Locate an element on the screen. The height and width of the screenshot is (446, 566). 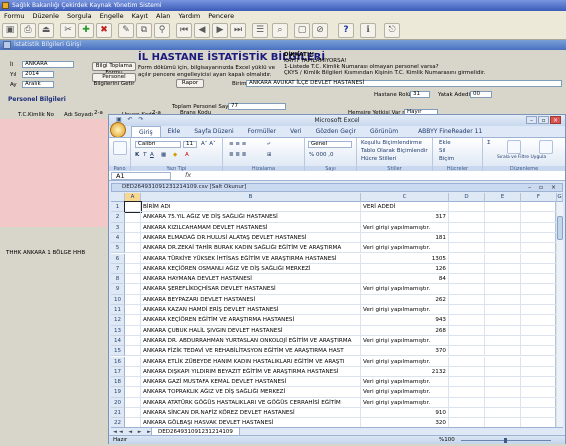
align-left-icon: ≣ ≣ ≣ is located at coordinates (237, 155).